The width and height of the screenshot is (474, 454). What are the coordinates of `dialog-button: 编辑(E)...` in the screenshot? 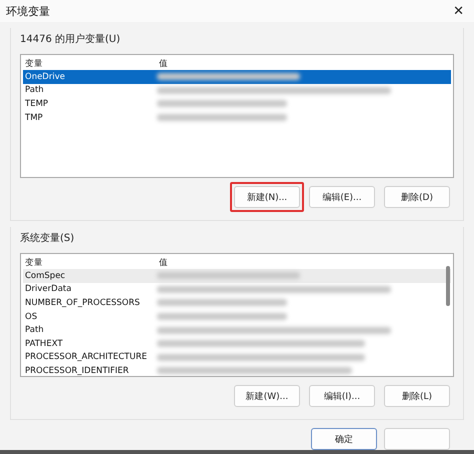 It's located at (342, 197).